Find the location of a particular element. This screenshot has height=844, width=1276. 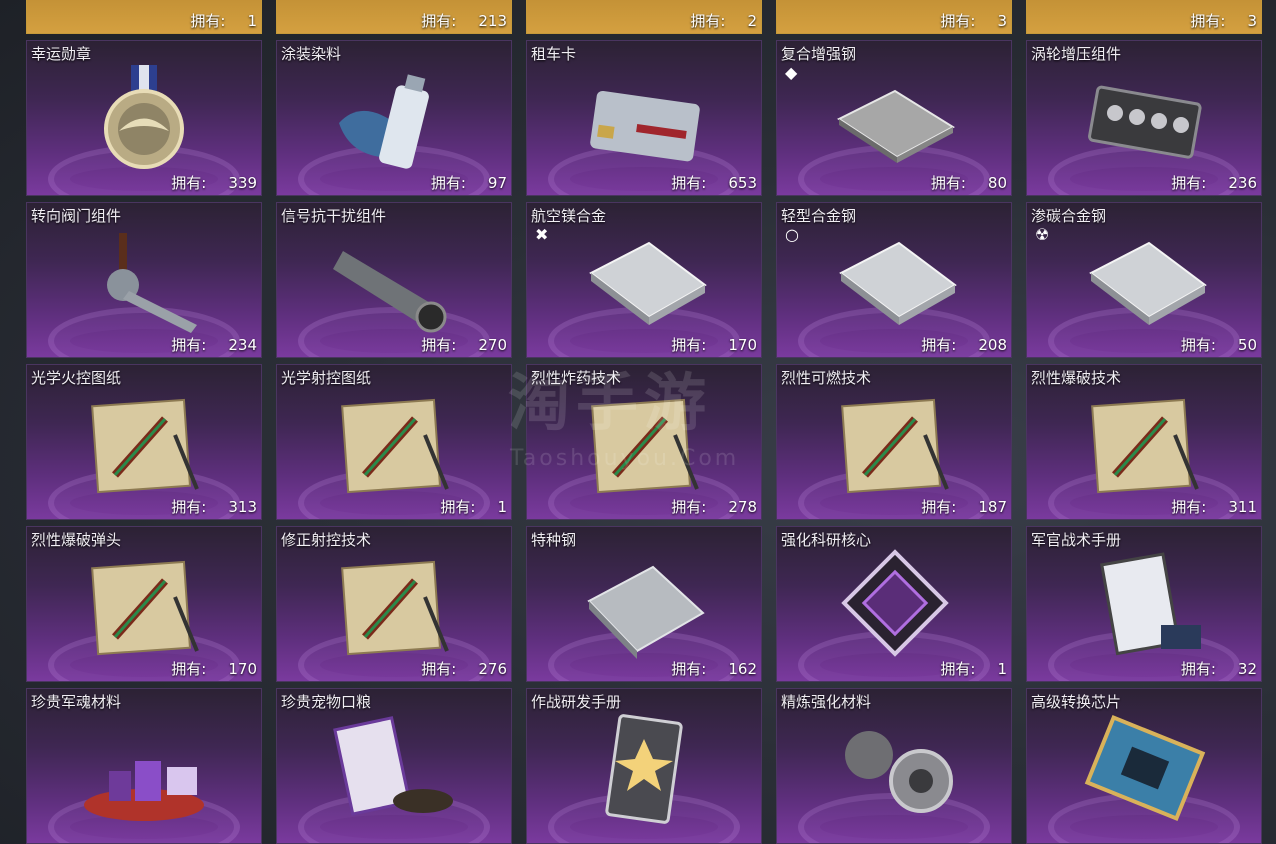

item-name: 烈性爆破技术 is located at coordinates (1076, 378).